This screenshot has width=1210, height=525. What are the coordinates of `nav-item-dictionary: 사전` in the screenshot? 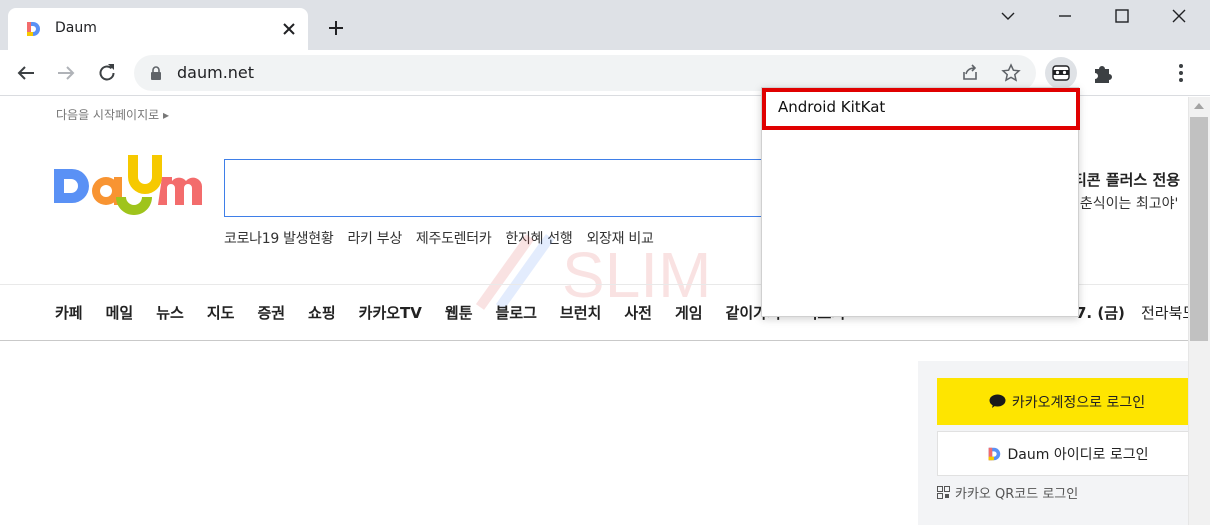 It's located at (638, 312).